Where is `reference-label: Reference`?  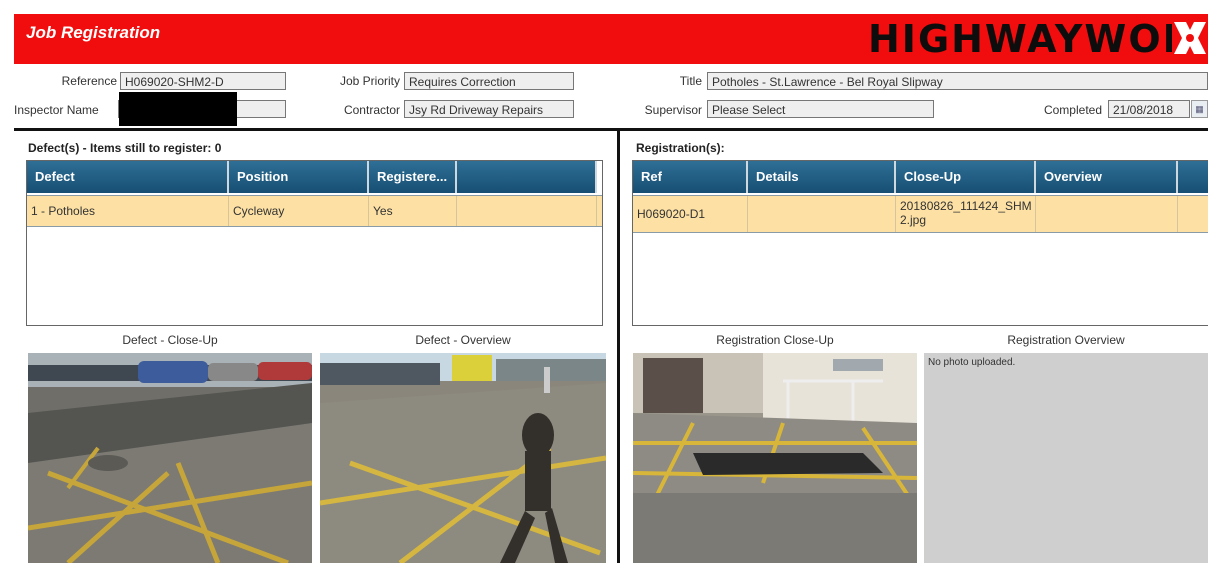
reference-label: Reference is located at coordinates (89, 81).